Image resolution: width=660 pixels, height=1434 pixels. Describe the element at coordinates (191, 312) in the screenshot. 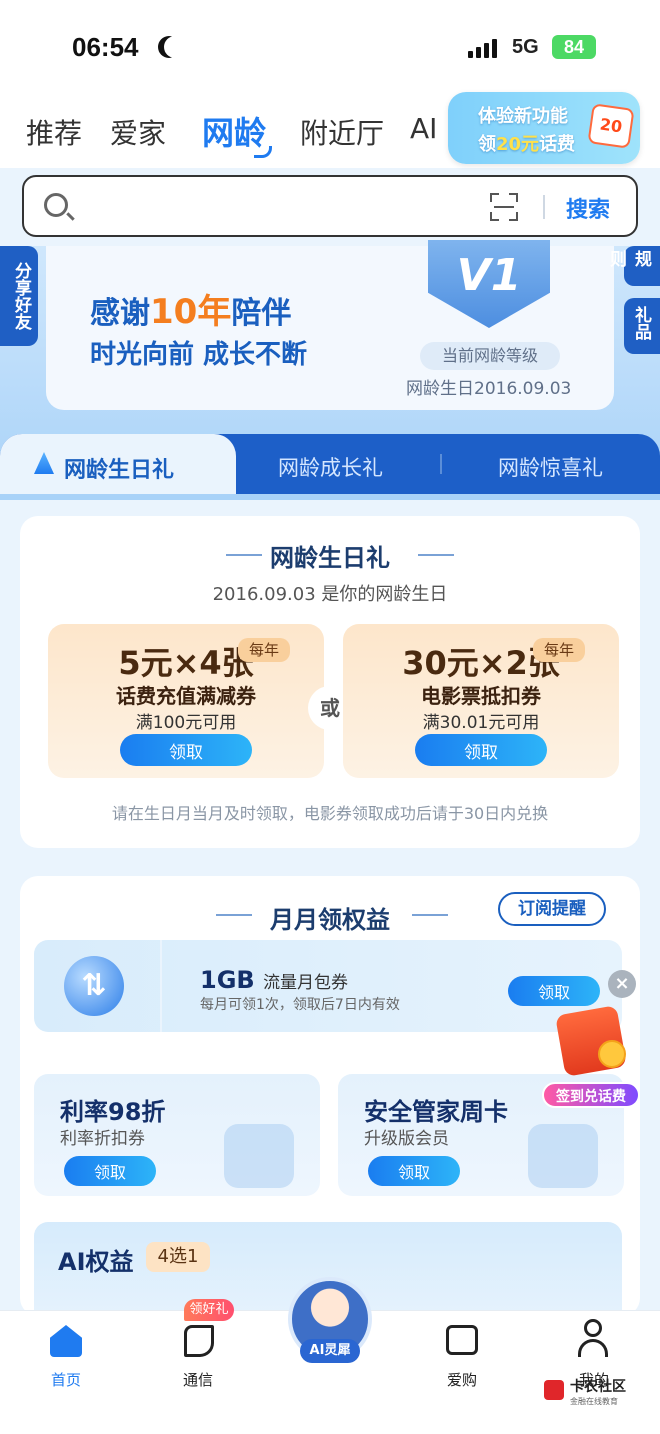

I see `hero-headline: 感谢10年陪伴` at that location.